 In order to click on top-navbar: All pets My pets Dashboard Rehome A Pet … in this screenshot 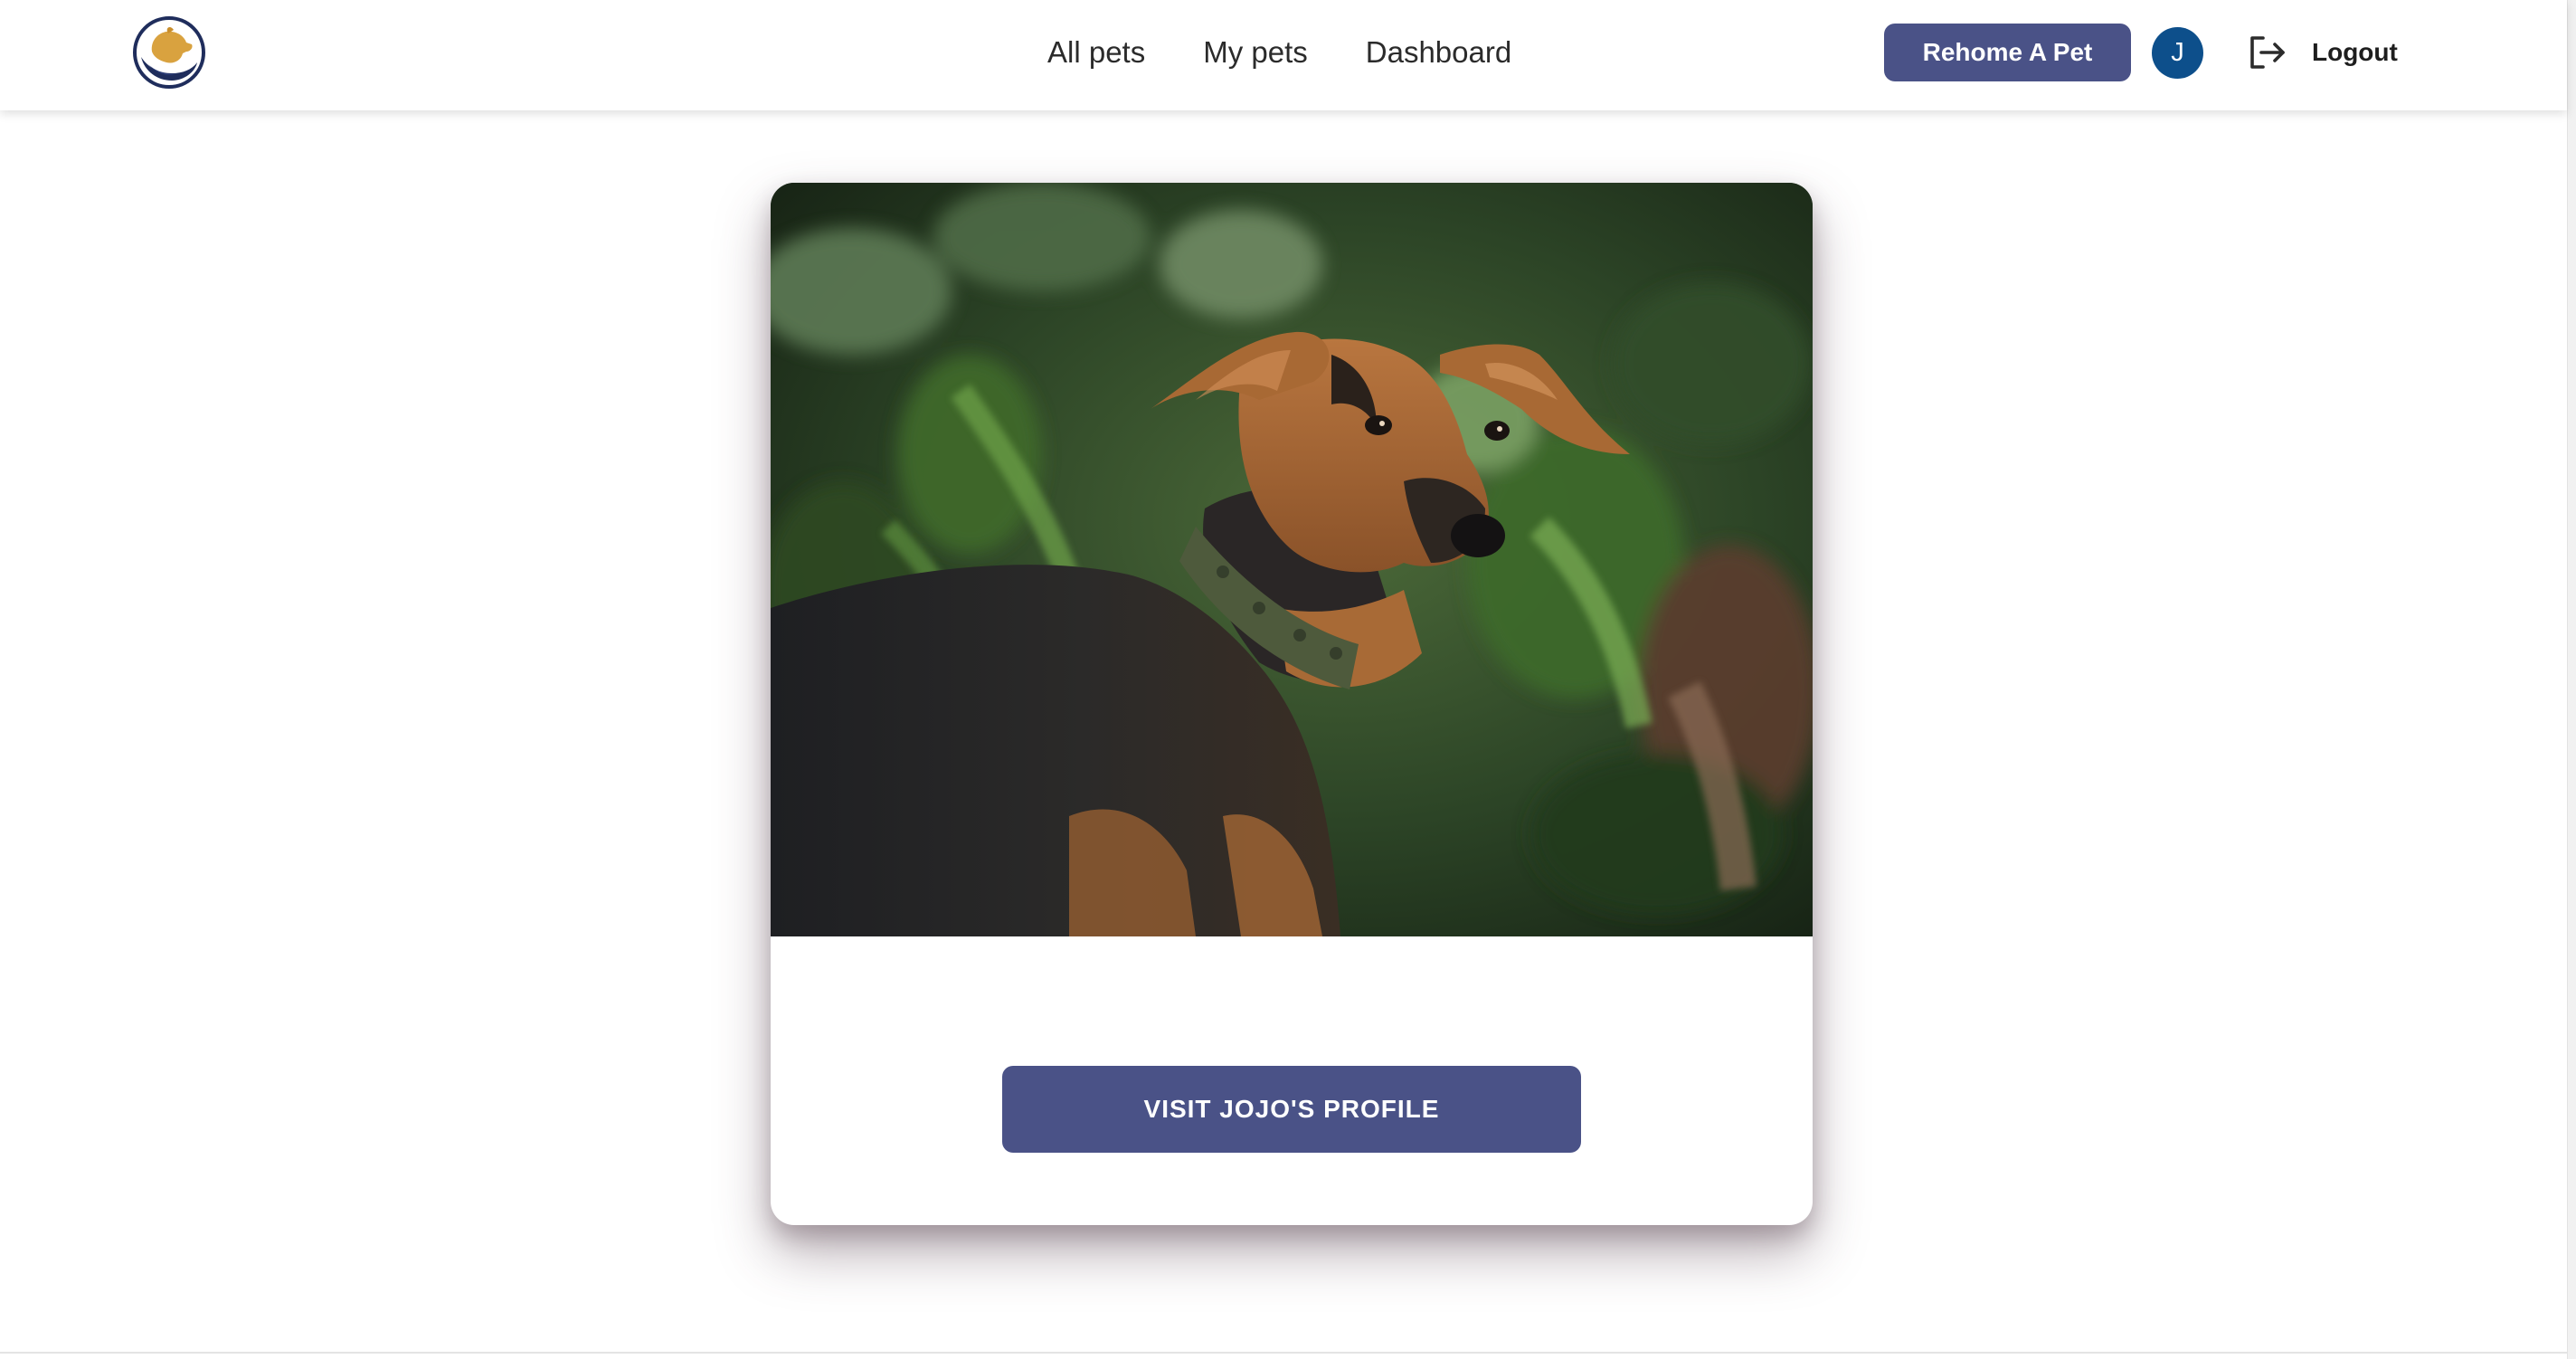, I will do `click(1283, 55)`.